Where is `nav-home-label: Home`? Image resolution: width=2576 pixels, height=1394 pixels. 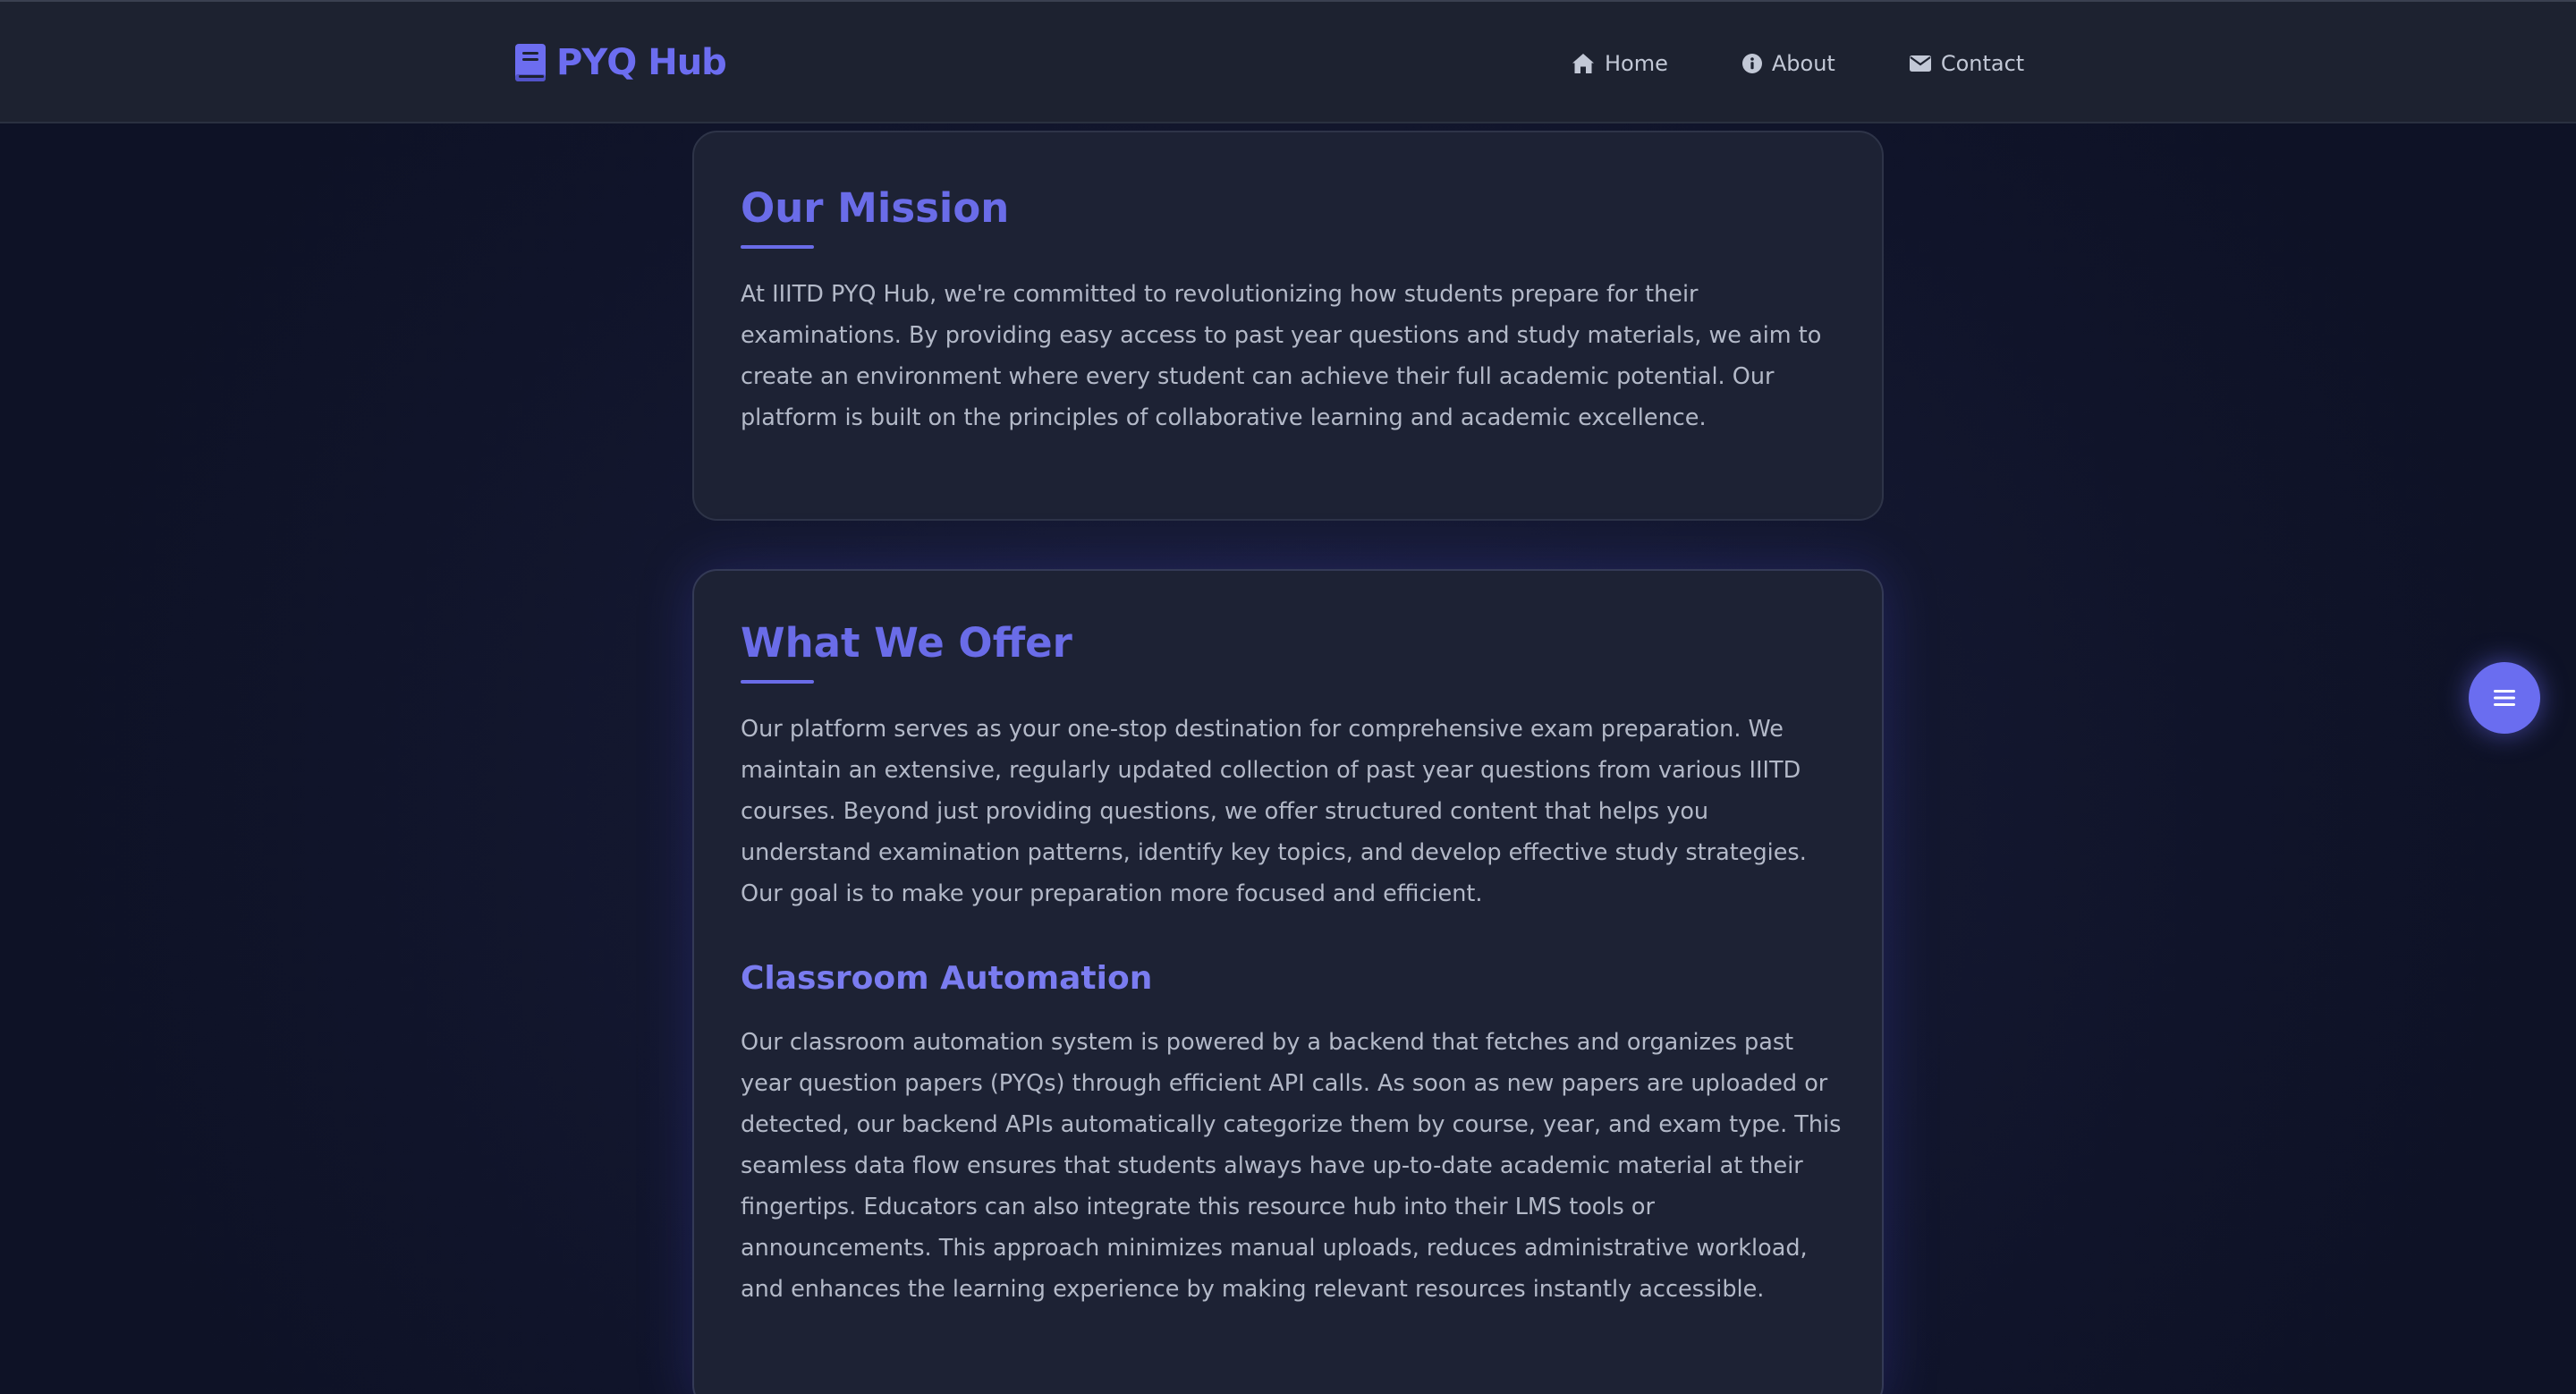 nav-home-label: Home is located at coordinates (1636, 63).